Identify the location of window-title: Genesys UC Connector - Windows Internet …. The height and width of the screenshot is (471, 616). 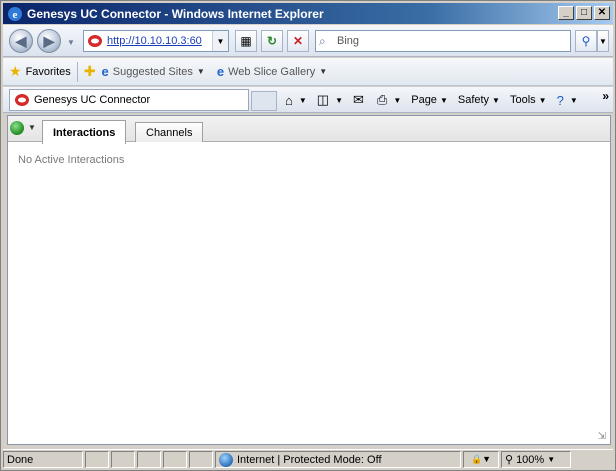
(175, 13).